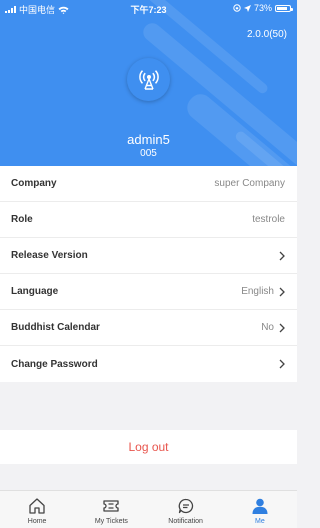 The height and width of the screenshot is (528, 320). I want to click on buddhist-calendar-row: Buddhist Calendar No, so click(148, 328).